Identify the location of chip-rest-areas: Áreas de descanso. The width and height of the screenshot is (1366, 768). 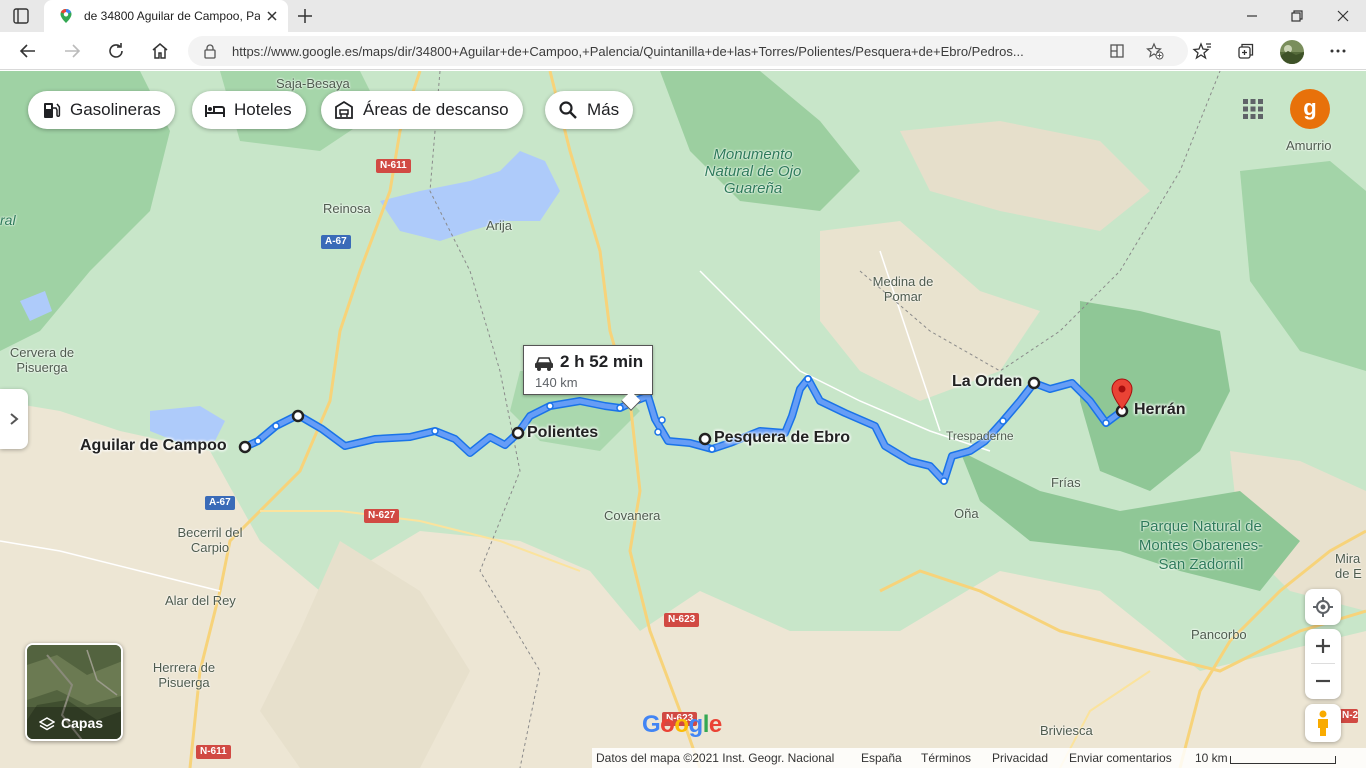
(422, 110).